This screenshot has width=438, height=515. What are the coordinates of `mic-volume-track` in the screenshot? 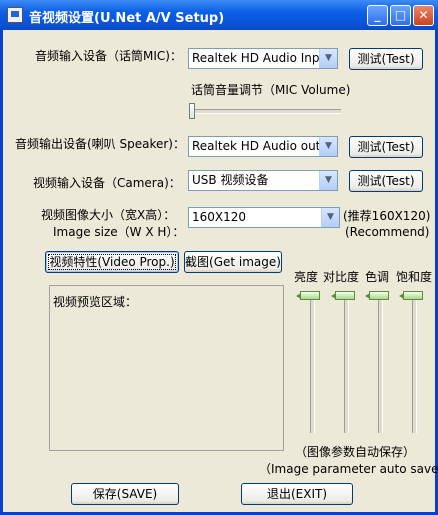 It's located at (267, 111).